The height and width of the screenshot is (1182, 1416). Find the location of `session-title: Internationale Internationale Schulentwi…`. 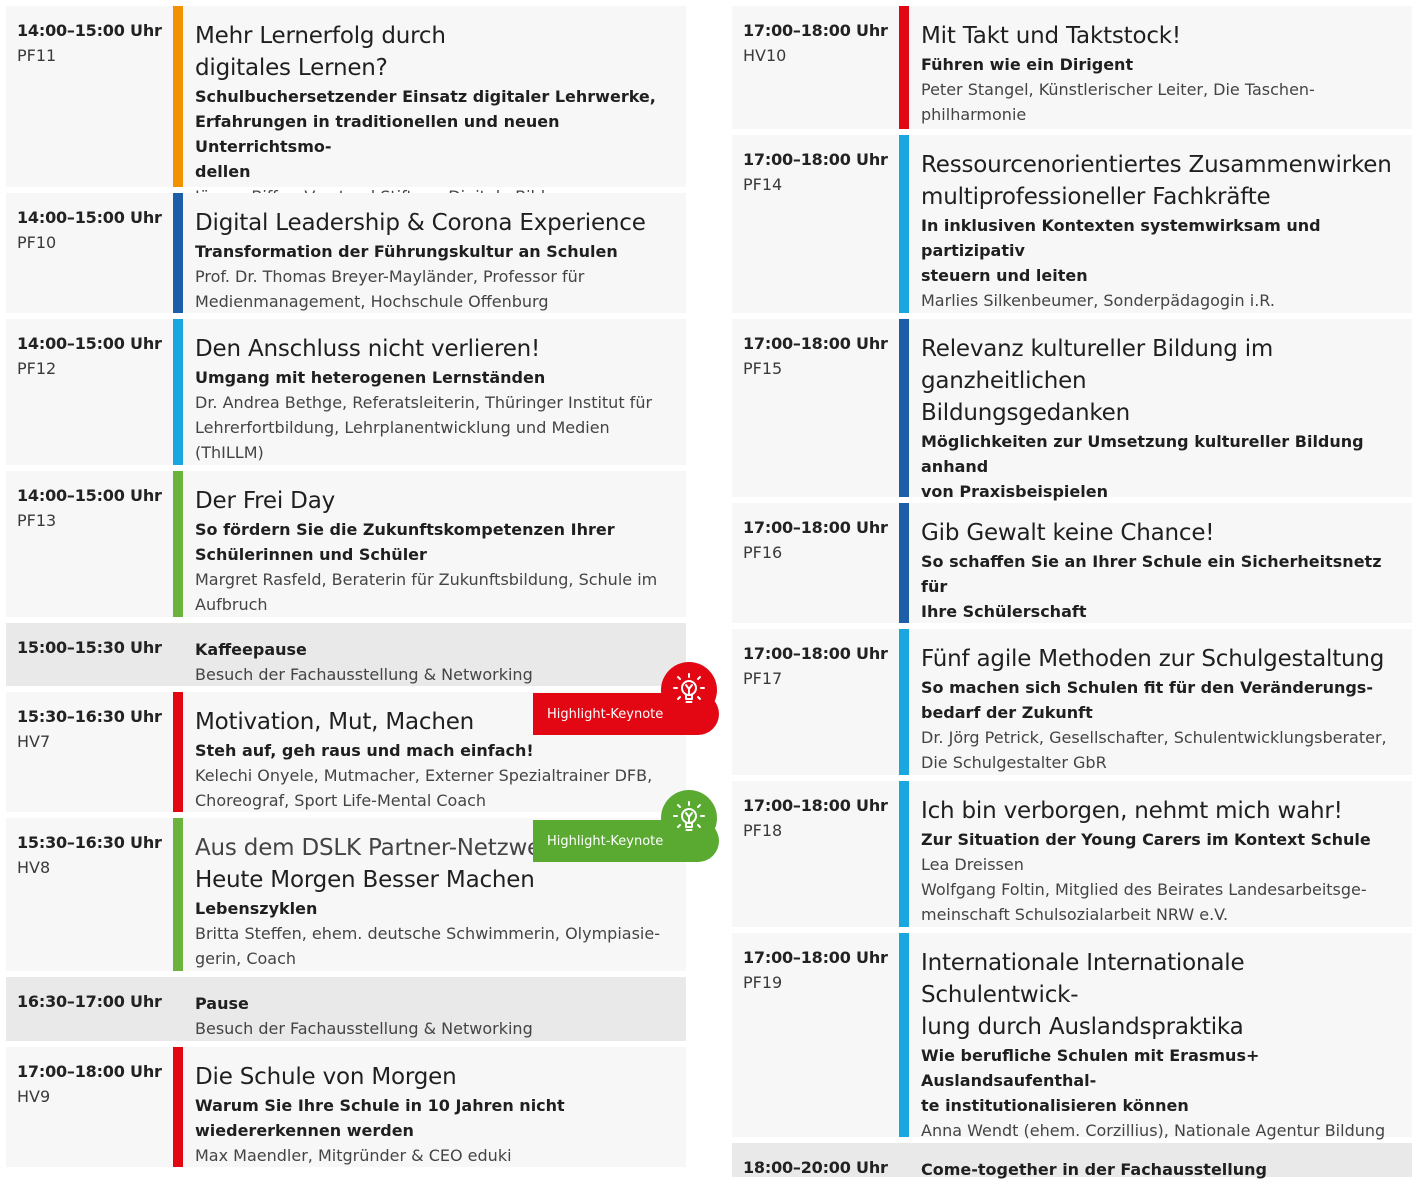

session-title: Internationale Internationale Schulentwi… is located at coordinates (1083, 979).